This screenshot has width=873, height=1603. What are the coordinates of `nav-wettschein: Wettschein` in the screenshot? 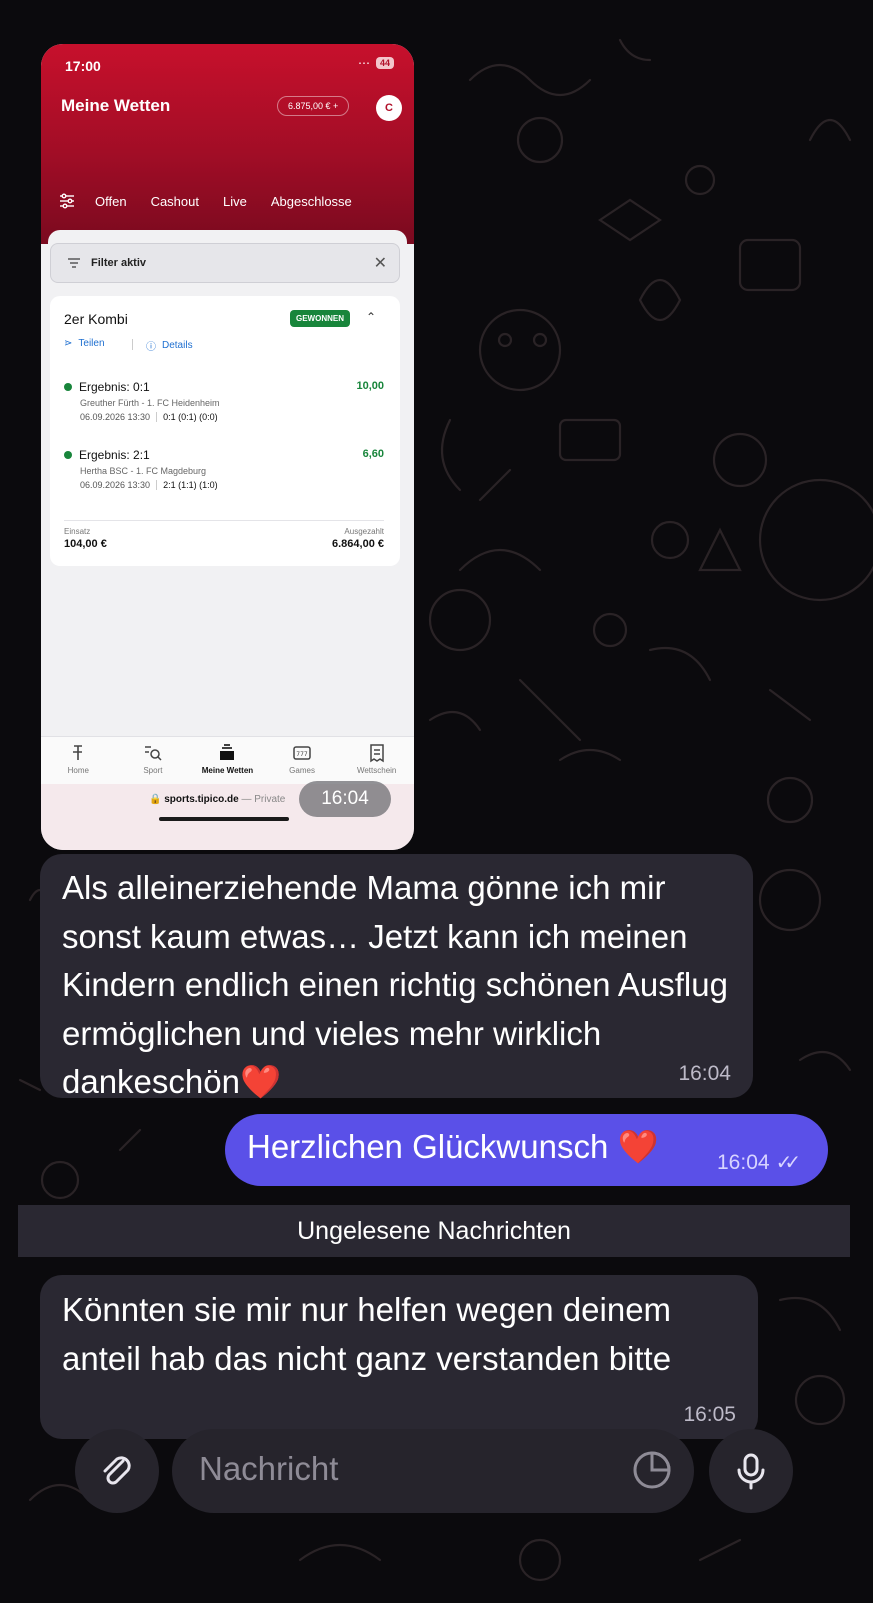 It's located at (377, 756).